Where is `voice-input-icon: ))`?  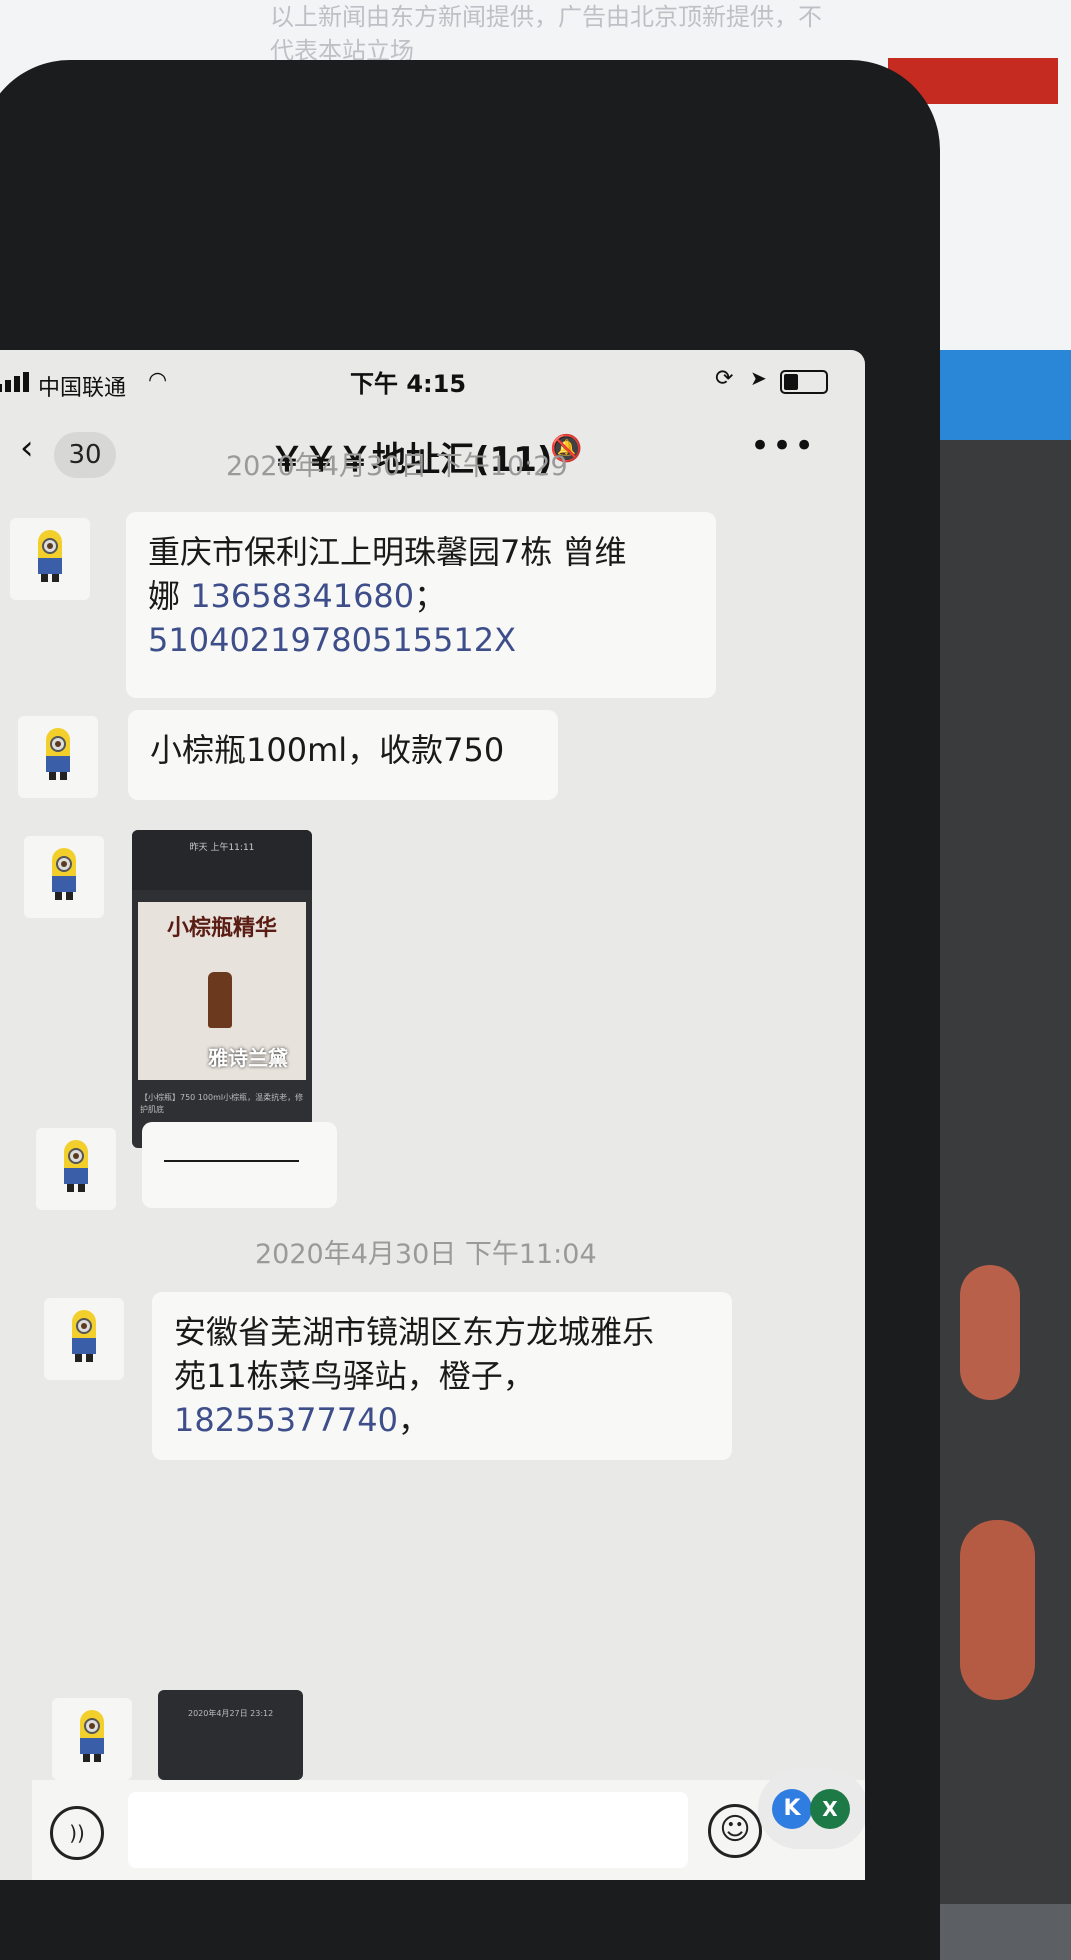 voice-input-icon: )) is located at coordinates (77, 1833).